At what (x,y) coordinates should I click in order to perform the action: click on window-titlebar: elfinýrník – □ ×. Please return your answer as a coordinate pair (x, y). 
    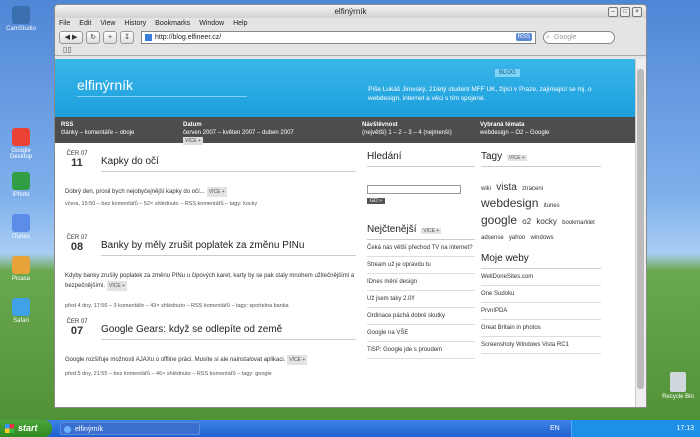
    Looking at the image, I should click on (350, 11).